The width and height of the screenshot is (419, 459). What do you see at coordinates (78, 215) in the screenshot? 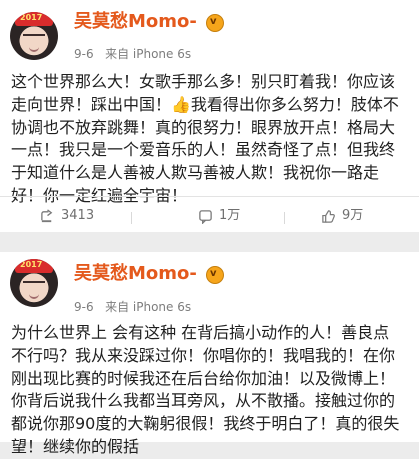
I see `share-count: 3413` at bounding box center [78, 215].